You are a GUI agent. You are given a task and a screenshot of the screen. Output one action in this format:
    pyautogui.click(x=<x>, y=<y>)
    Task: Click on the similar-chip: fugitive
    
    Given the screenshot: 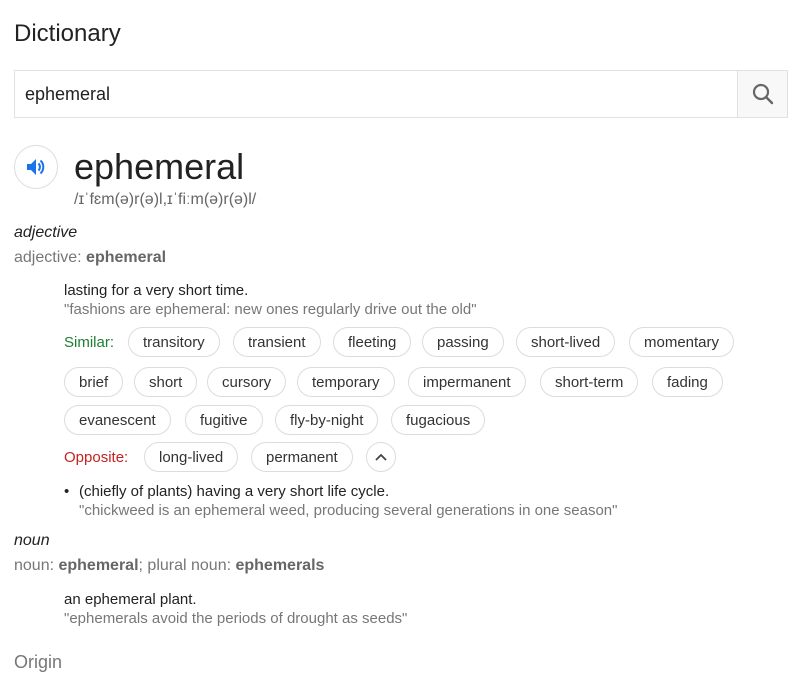 What is the action you would take?
    pyautogui.click(x=224, y=420)
    